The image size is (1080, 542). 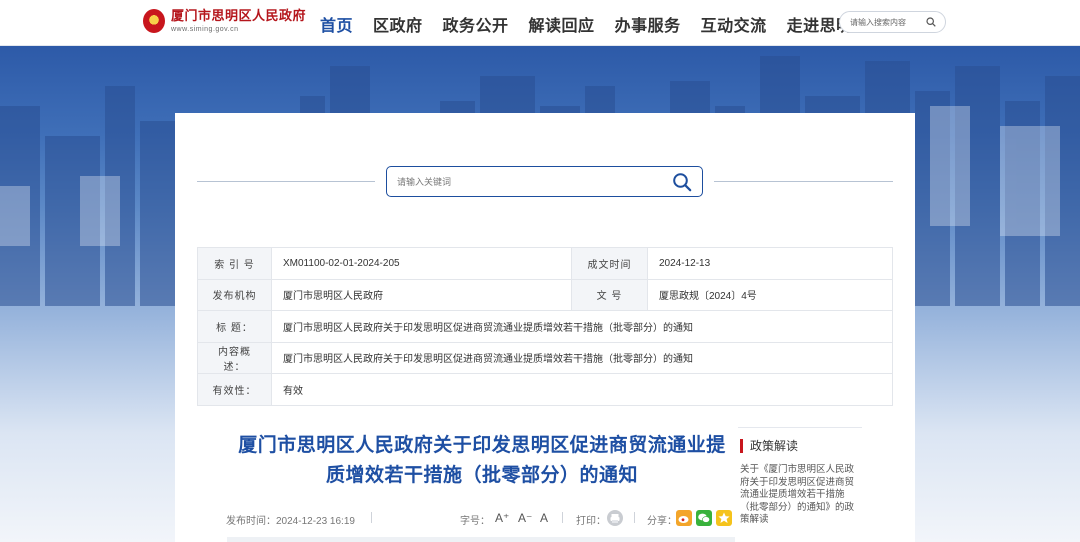 I want to click on issue-date-label: 成文时间, so click(x=609, y=263).